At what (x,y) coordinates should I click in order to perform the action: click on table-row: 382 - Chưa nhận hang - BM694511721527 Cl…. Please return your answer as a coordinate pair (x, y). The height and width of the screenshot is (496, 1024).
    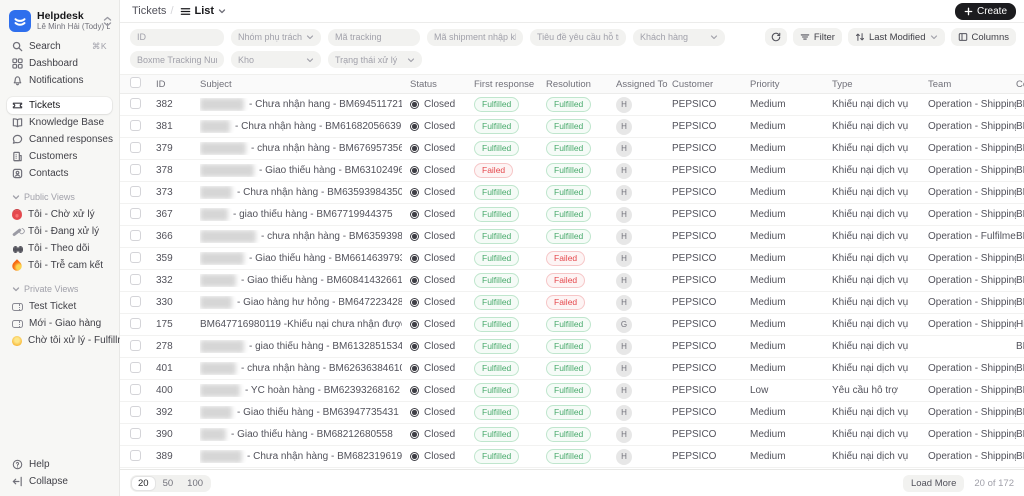
    Looking at the image, I should click on (572, 105).